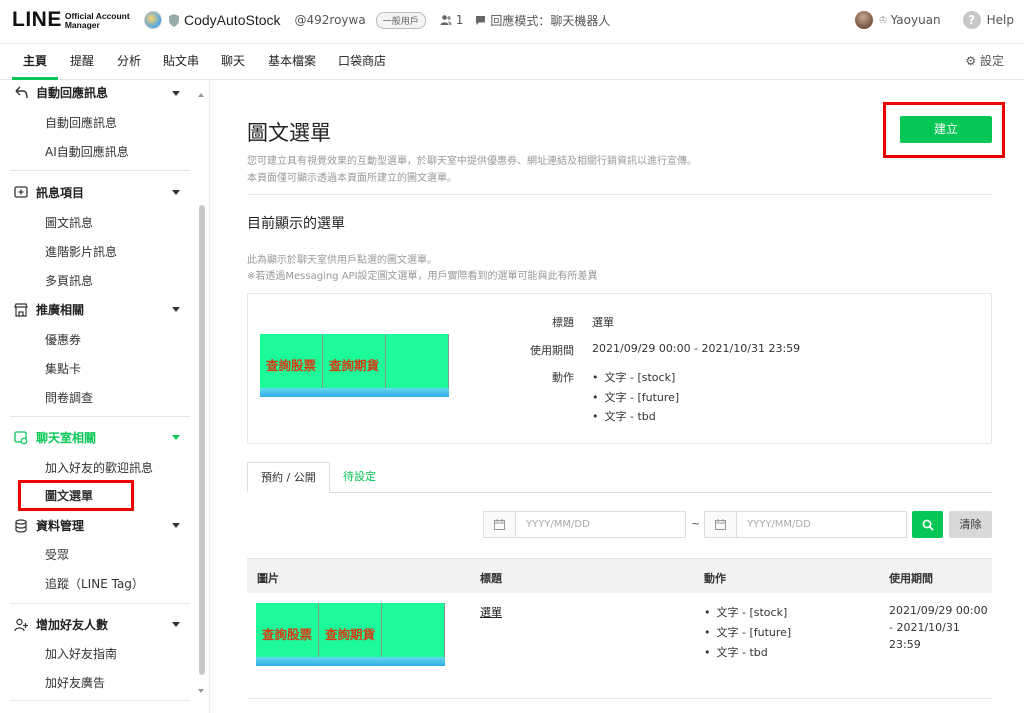  What do you see at coordinates (359, 477) in the screenshot?
I see `tab-pending: 待設定` at bounding box center [359, 477].